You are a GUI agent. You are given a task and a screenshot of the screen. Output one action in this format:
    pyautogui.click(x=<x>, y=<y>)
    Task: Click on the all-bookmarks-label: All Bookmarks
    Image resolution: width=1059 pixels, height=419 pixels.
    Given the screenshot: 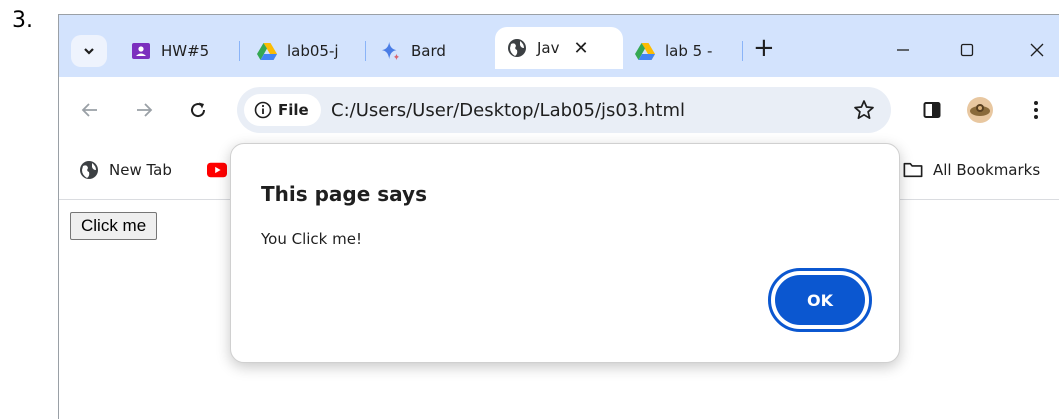 What is the action you would take?
    pyautogui.click(x=987, y=170)
    